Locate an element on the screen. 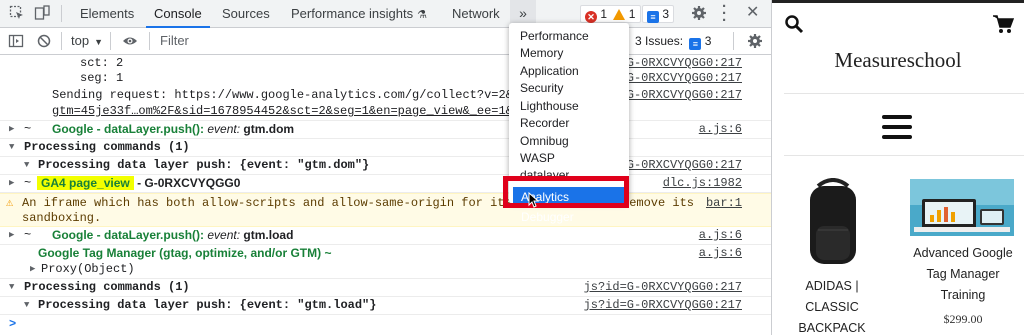 The height and width of the screenshot is (335, 1024). console-toolbar: top ▼ Filter 3 Issues: ≡ 3 is located at coordinates (385, 41).